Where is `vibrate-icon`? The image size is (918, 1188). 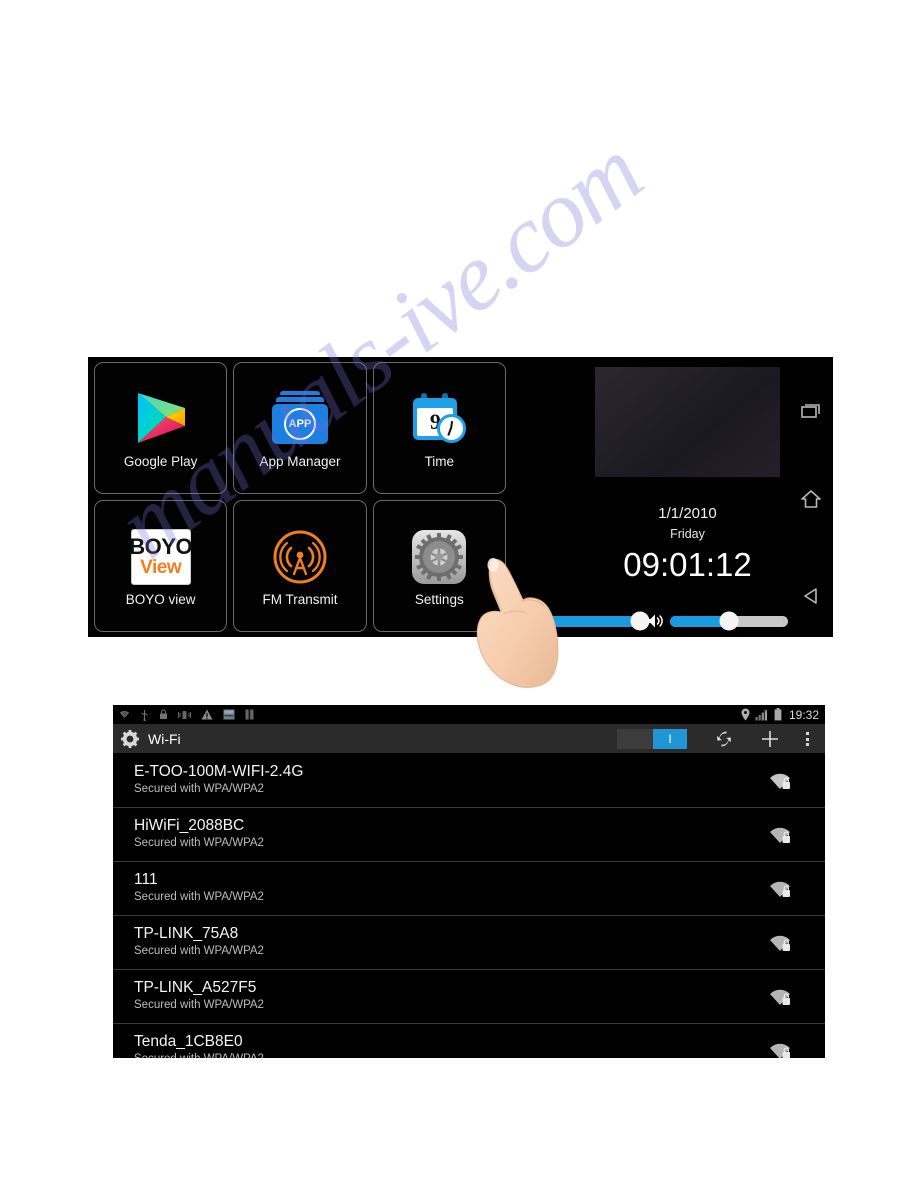
vibrate-icon is located at coordinates (184, 715).